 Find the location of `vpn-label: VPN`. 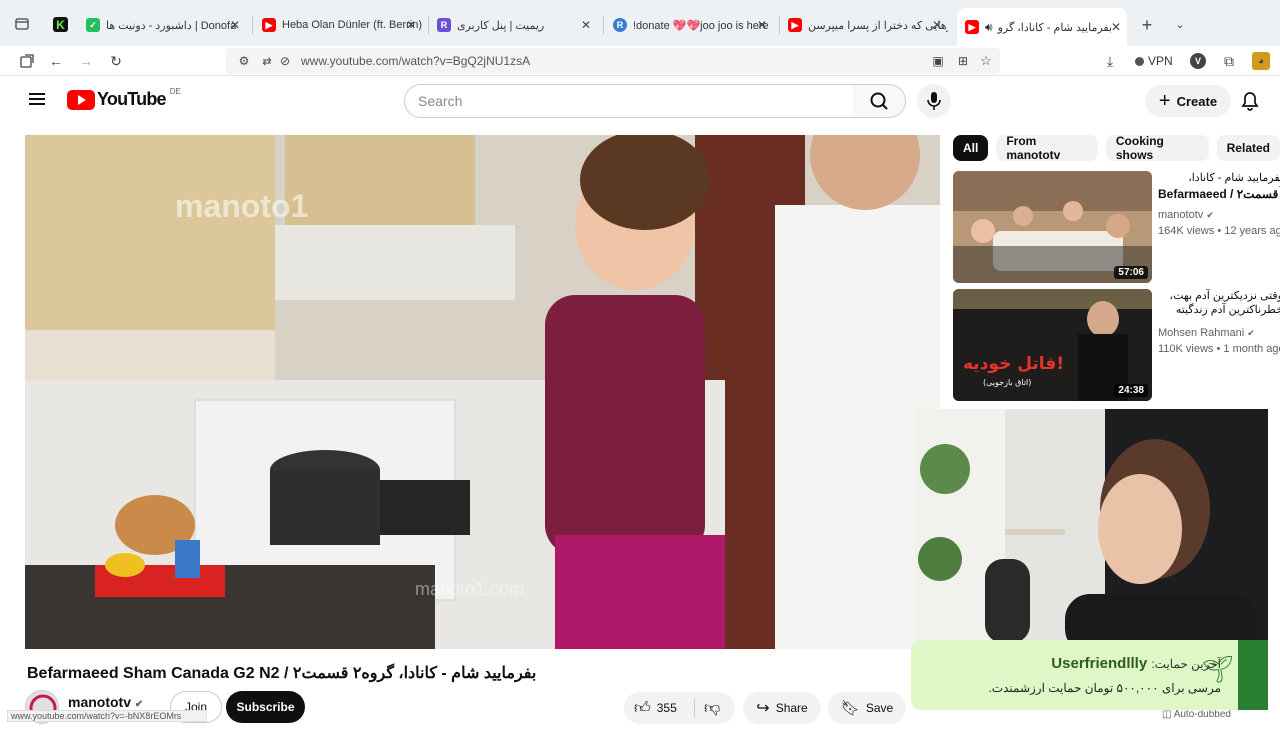

vpn-label: VPN is located at coordinates (1160, 61).